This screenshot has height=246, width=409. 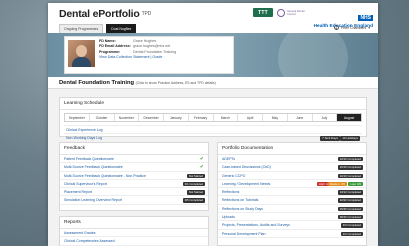 I want to click on status-badge: 38/40 Completed, so click(x=350, y=217).